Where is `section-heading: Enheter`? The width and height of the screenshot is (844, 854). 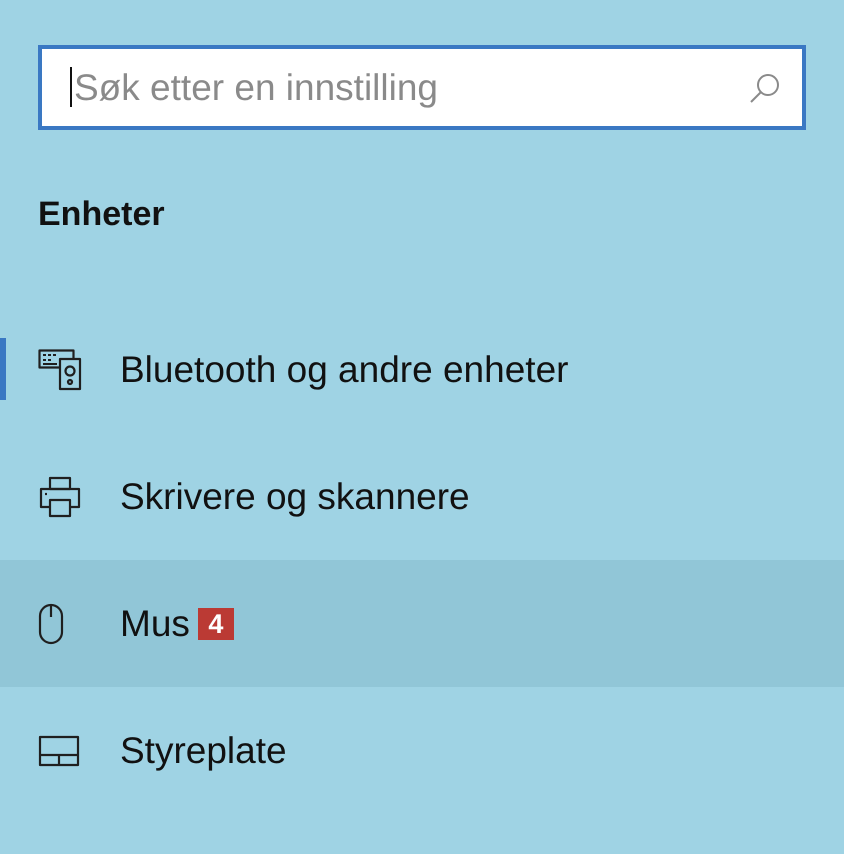 section-heading: Enheter is located at coordinates (101, 214).